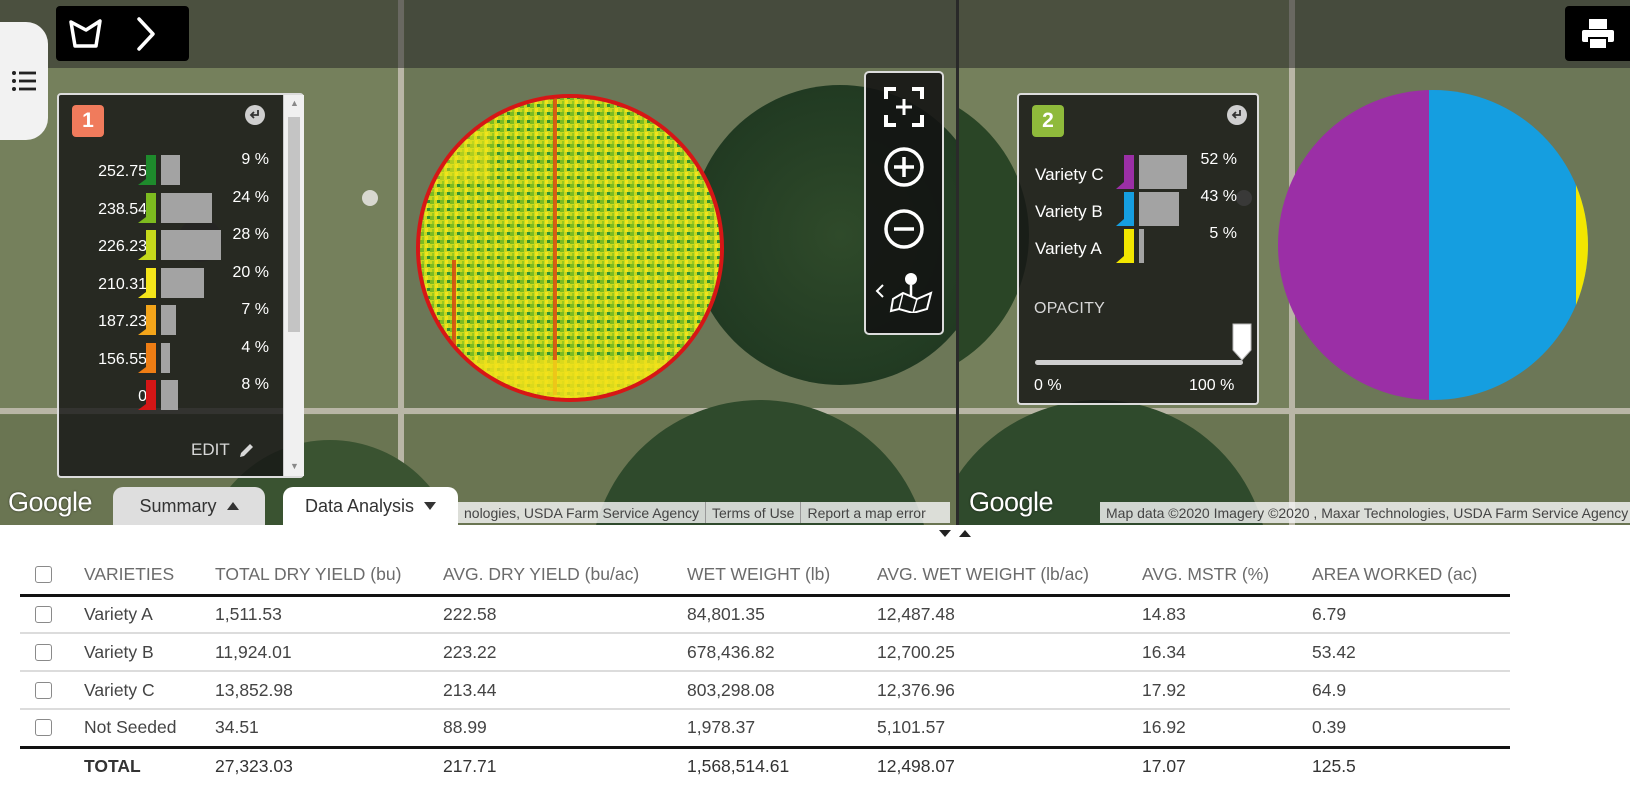 The width and height of the screenshot is (1630, 785). I want to click on table-cell: 88.99, so click(465, 727).